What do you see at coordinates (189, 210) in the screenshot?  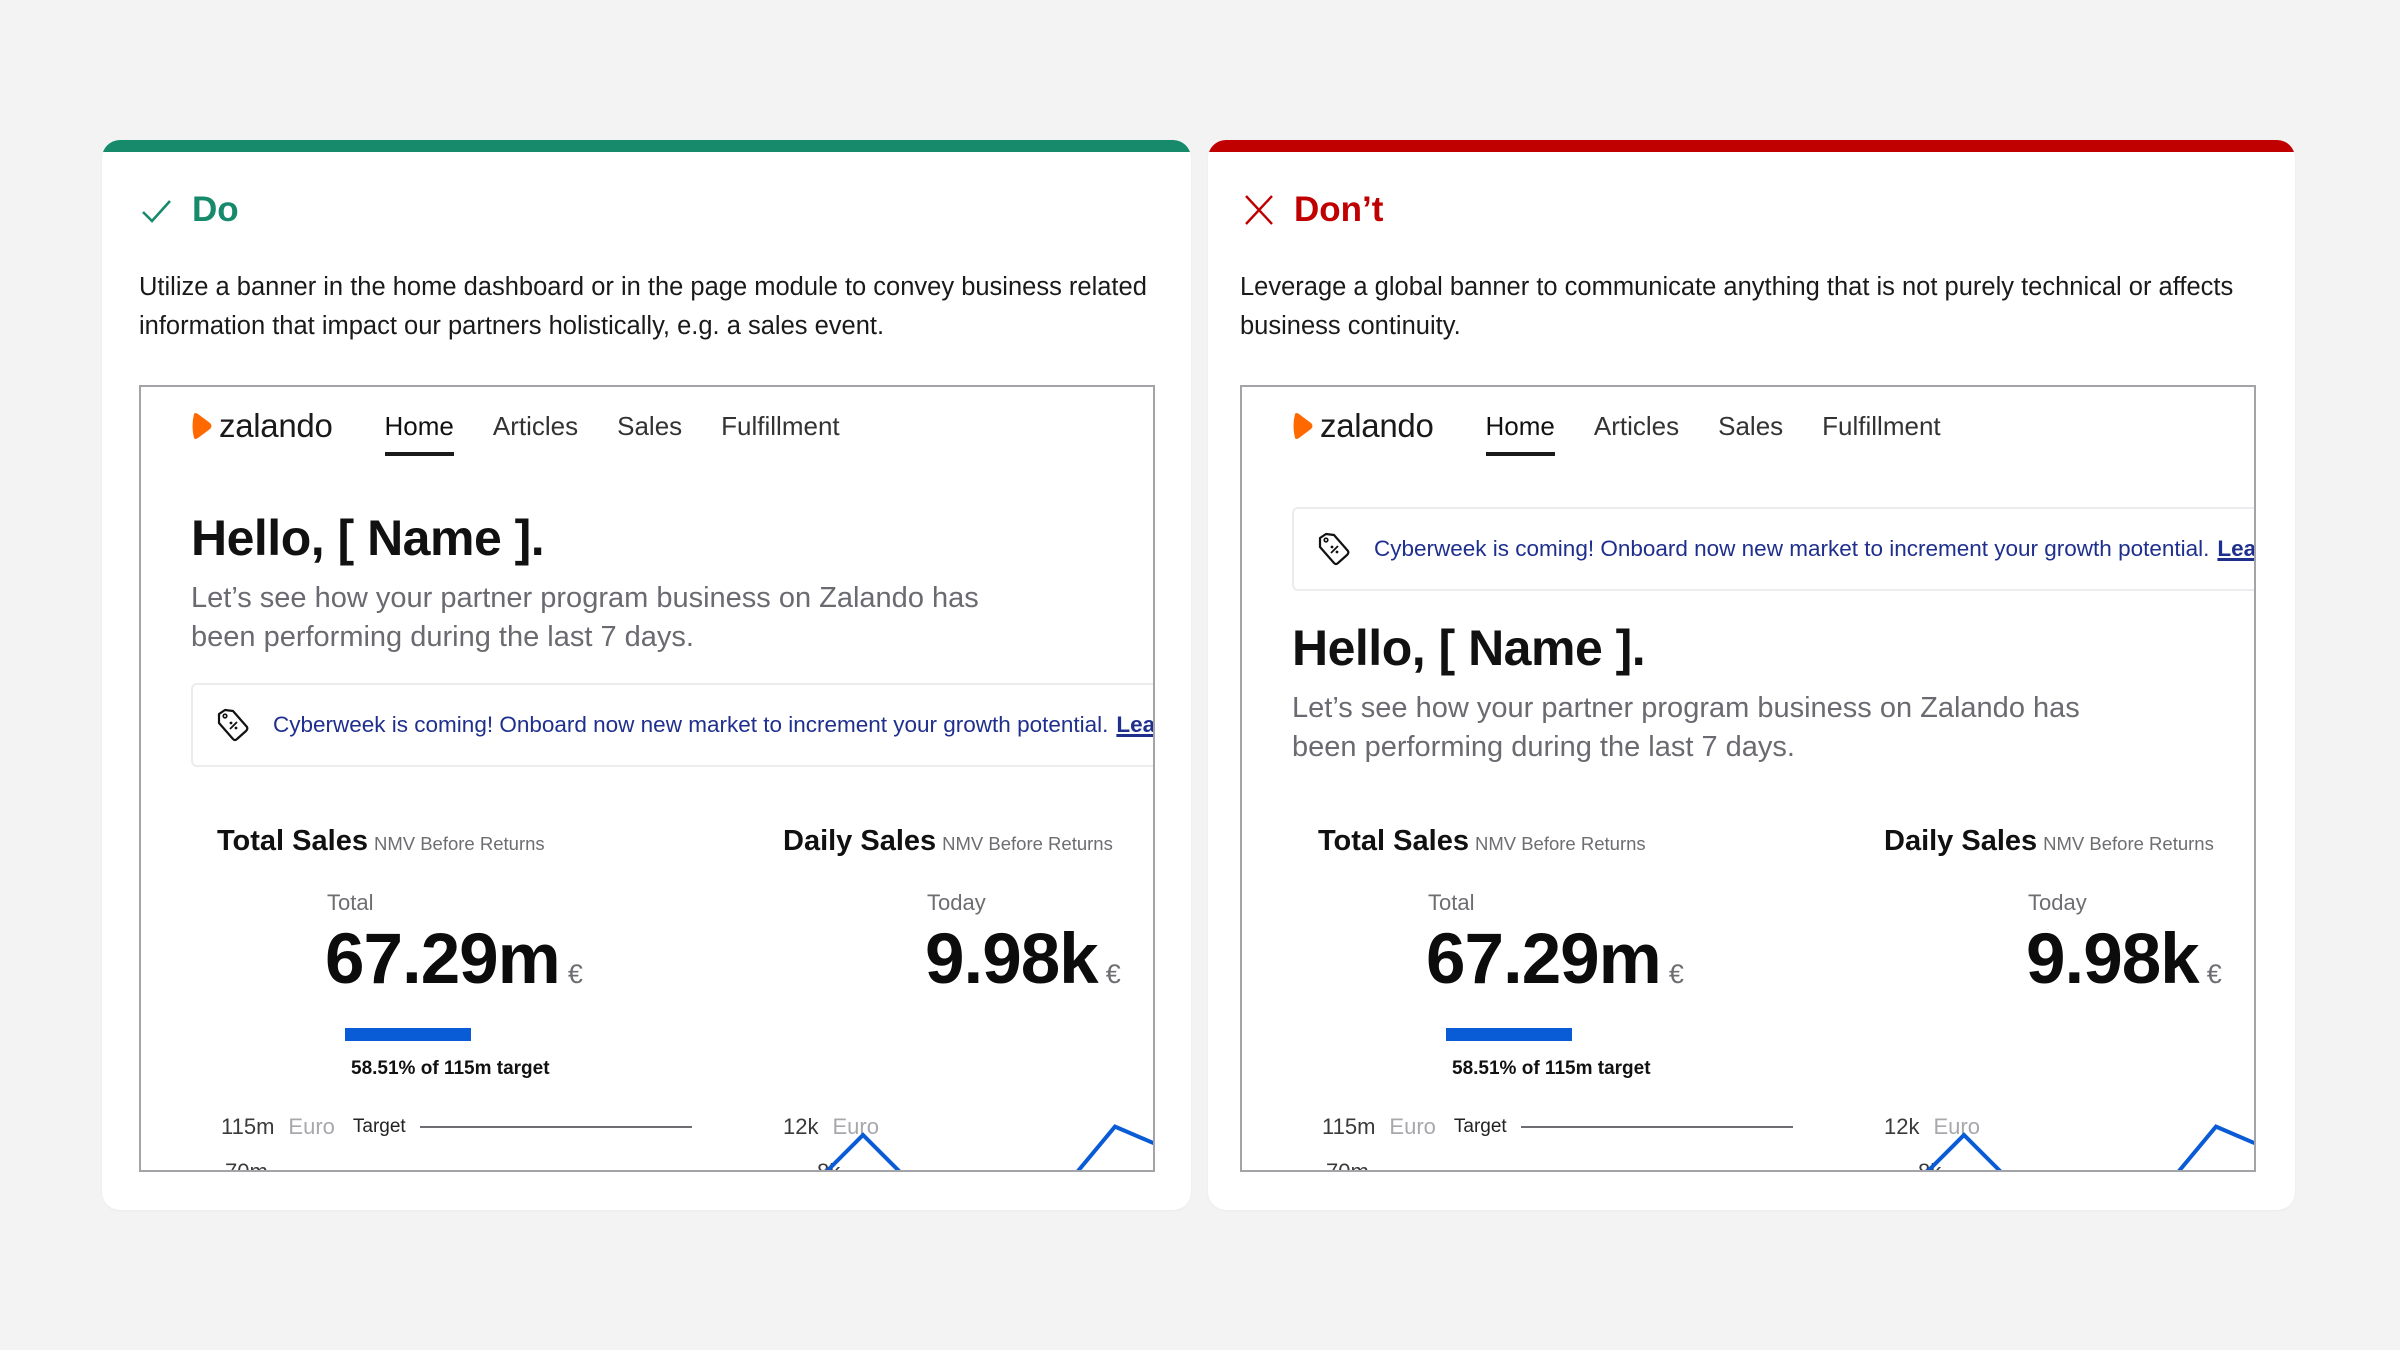 I see `do-heading: Do` at bounding box center [189, 210].